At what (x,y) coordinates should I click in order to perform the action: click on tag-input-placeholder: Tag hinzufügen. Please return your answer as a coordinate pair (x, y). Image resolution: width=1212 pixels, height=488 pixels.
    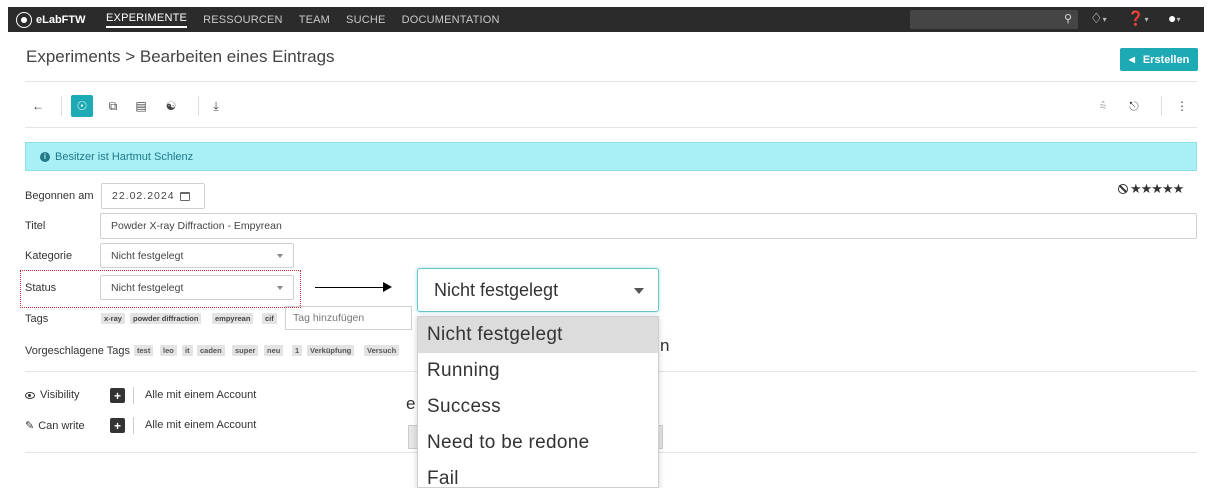
    Looking at the image, I should click on (329, 318).